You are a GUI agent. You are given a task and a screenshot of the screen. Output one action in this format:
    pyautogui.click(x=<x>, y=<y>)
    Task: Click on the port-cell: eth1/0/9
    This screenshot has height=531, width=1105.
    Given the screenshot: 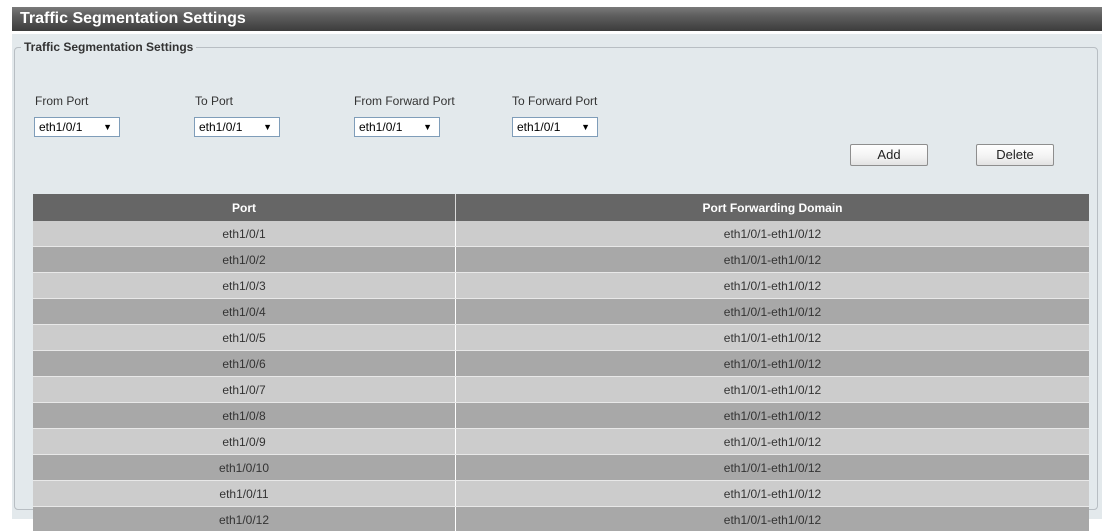 What is the action you would take?
    pyautogui.click(x=244, y=441)
    